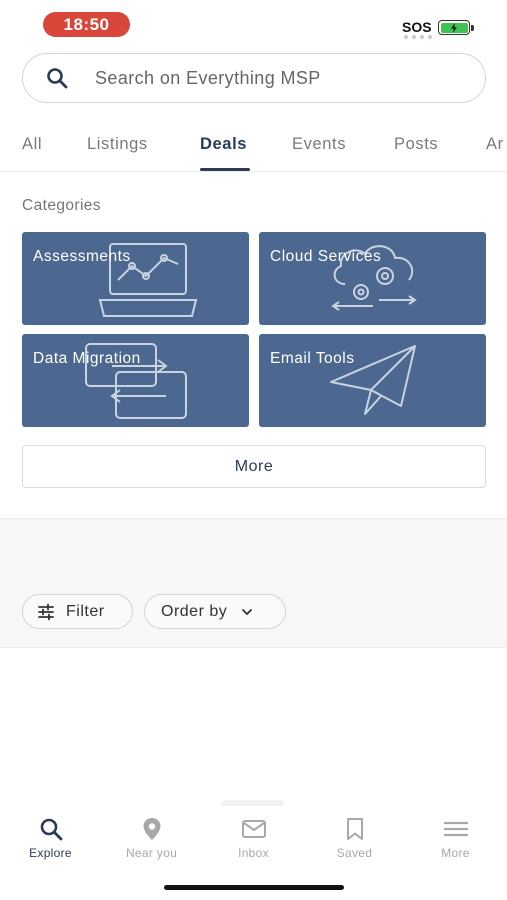 This screenshot has width=507, height=900. What do you see at coordinates (32, 144) in the screenshot?
I see `tab-all: All` at bounding box center [32, 144].